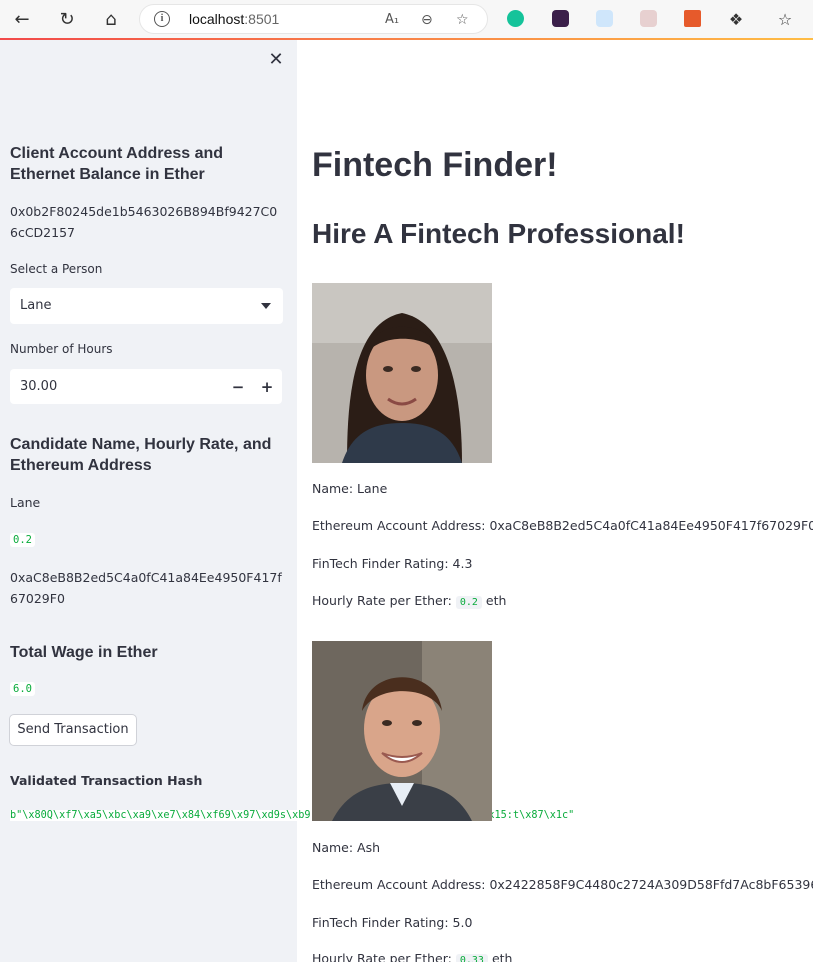 Image resolution: width=813 pixels, height=962 pixels. Describe the element at coordinates (73, 730) in the screenshot. I see `send-transaction-button: Send Transaction` at that location.